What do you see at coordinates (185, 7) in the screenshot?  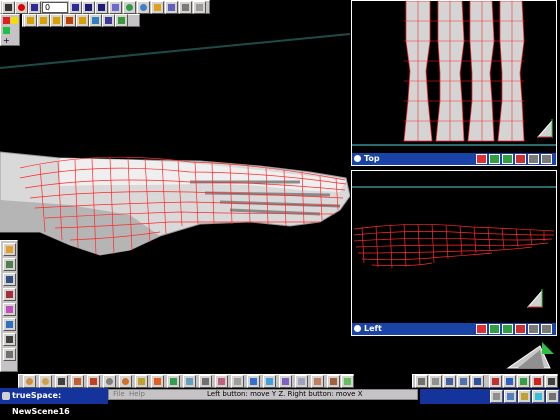 I see `dock-button` at bounding box center [185, 7].